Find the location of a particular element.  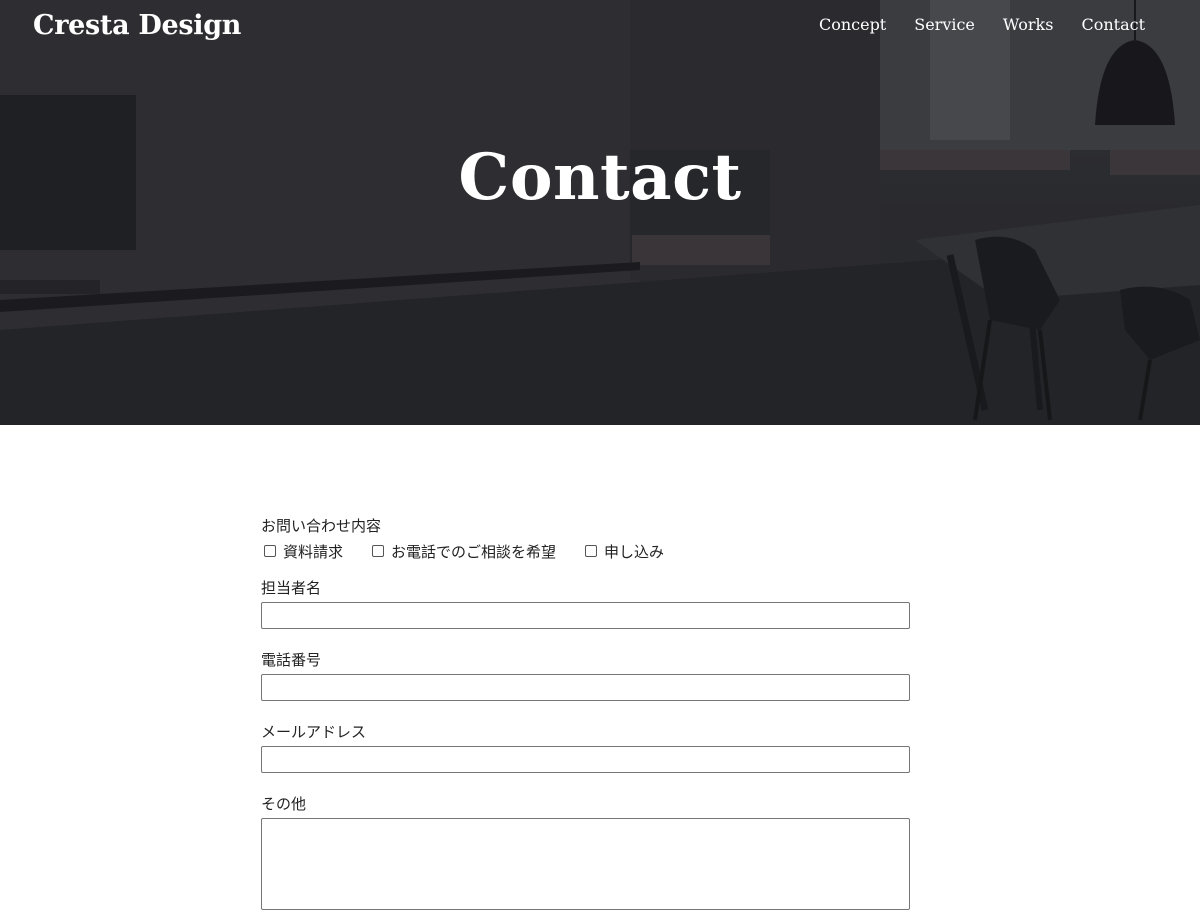

main-nav: Concept Service Works Contact is located at coordinates (982, 24).